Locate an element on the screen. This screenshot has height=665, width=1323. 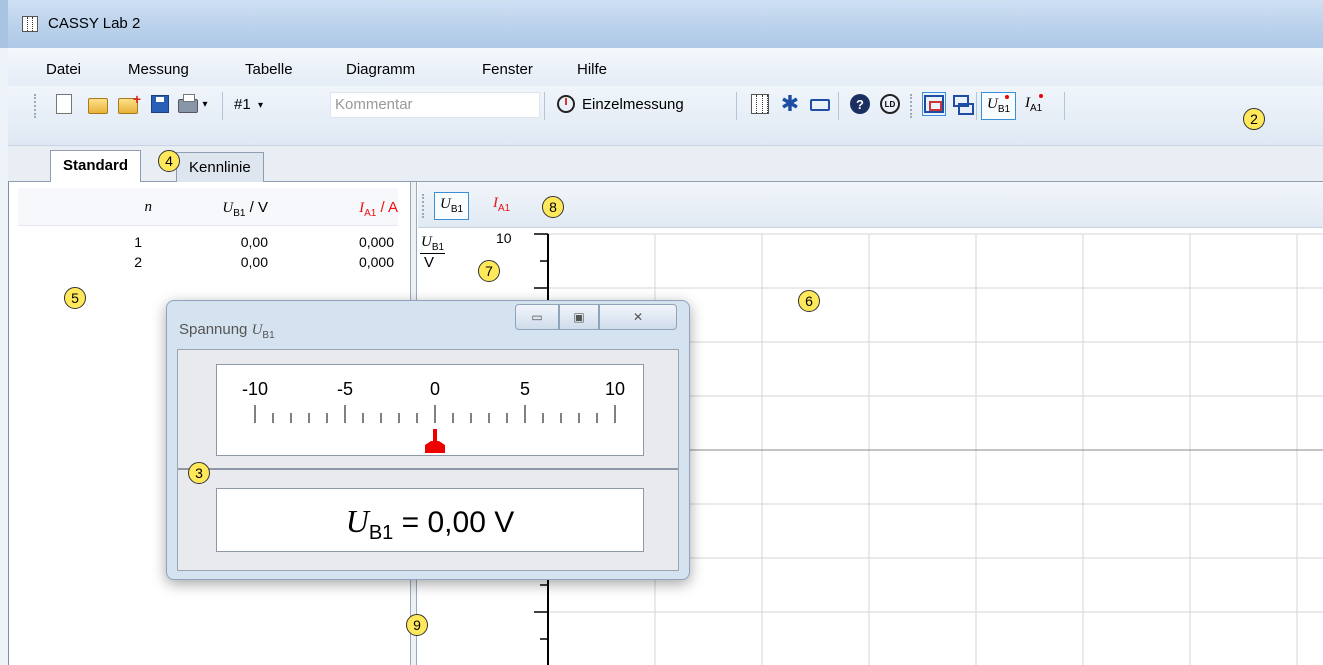
callout-marker: 3 is located at coordinates (199, 473).